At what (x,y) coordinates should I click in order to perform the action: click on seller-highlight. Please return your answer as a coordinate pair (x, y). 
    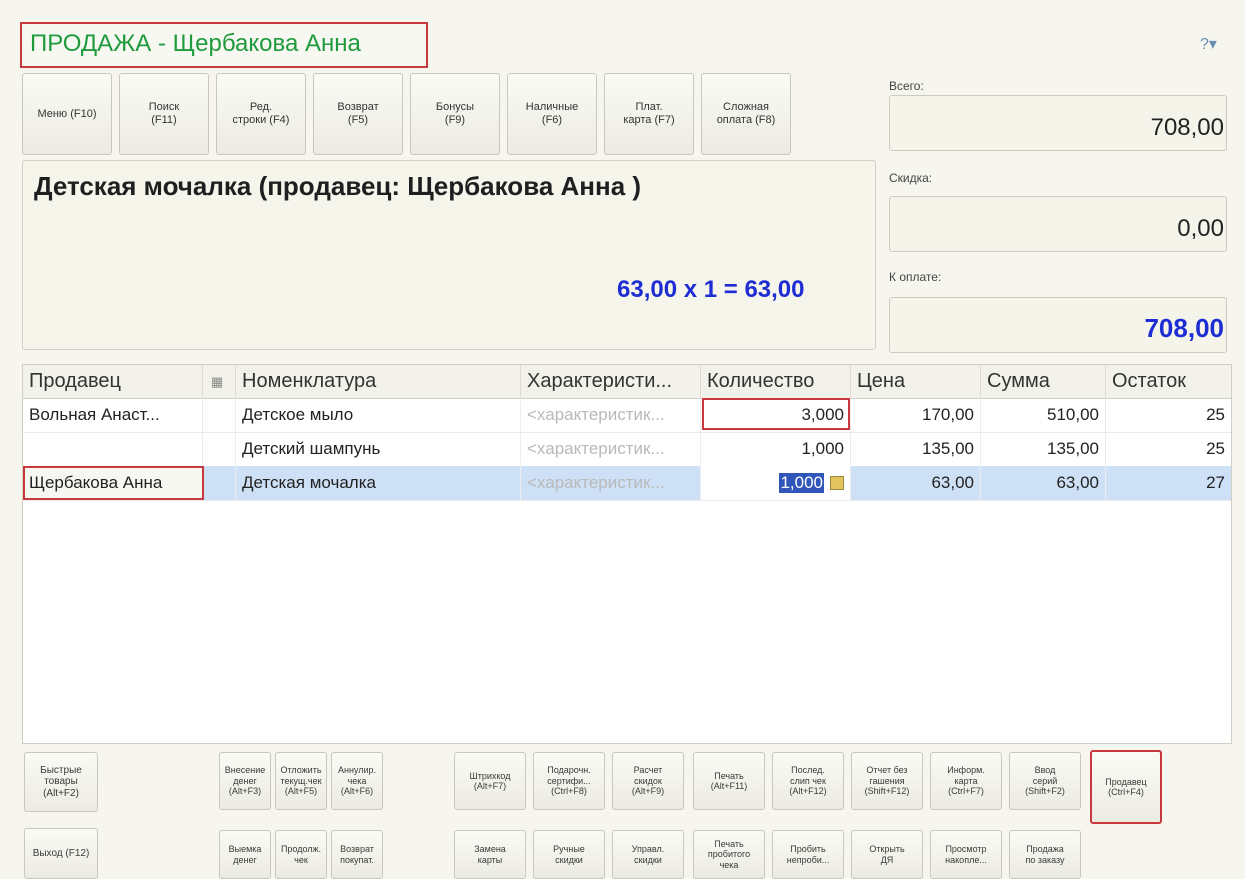
    Looking at the image, I should click on (113, 483).